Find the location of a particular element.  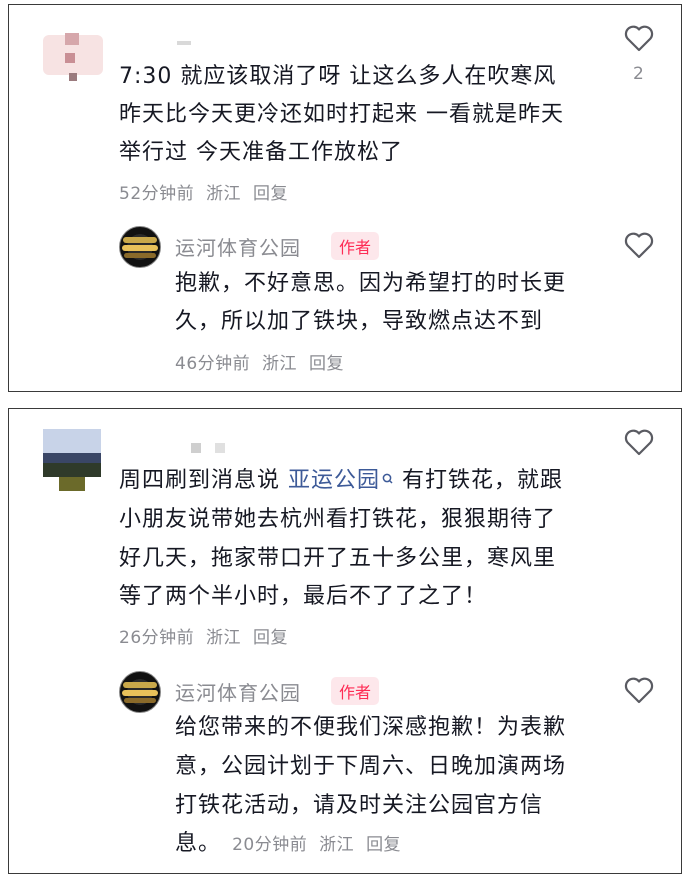

reply-last-line: 息。 20分钟前 浙江 回复 is located at coordinates (291, 844).